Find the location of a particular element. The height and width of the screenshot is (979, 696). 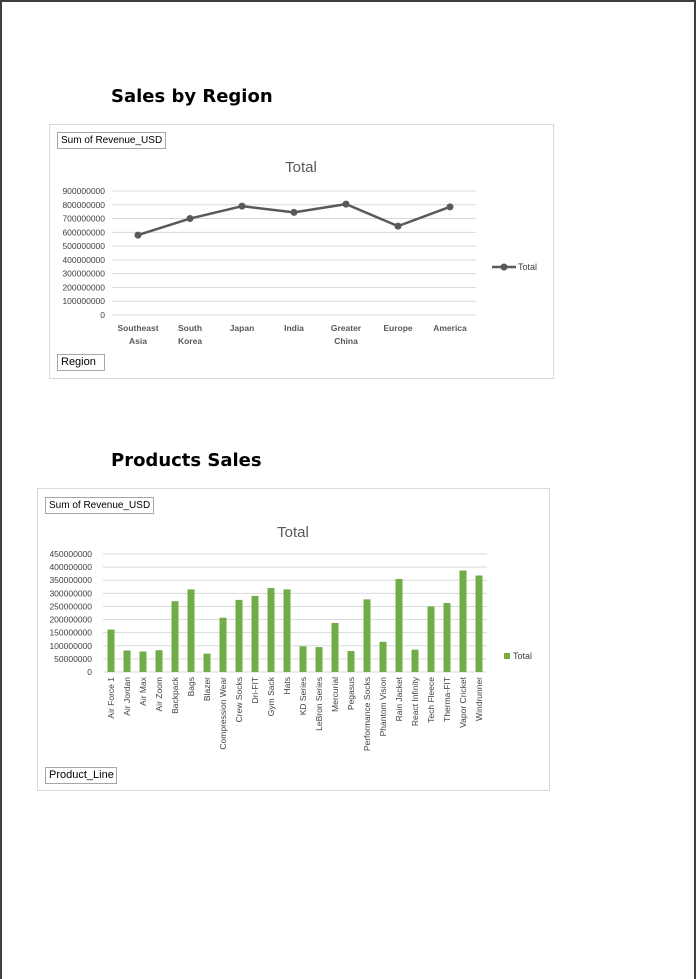

region-x-tick-label: America is located at coordinates (450, 328).